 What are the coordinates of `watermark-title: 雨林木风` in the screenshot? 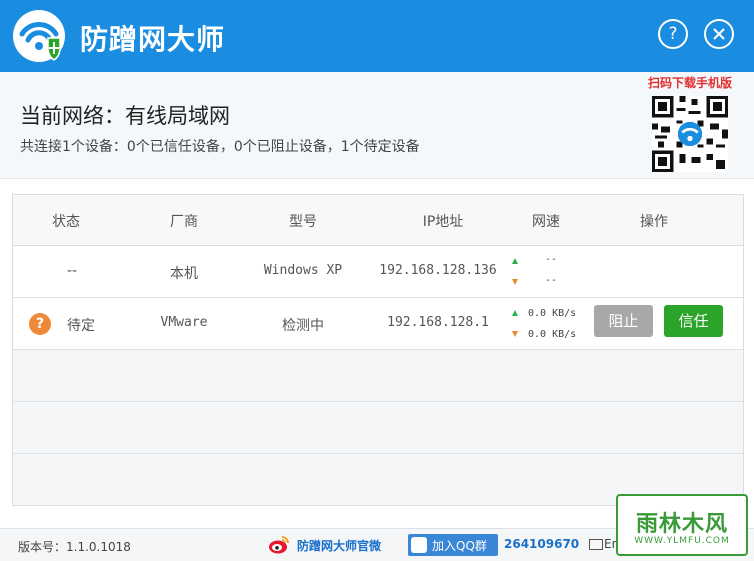 It's located at (681, 524).